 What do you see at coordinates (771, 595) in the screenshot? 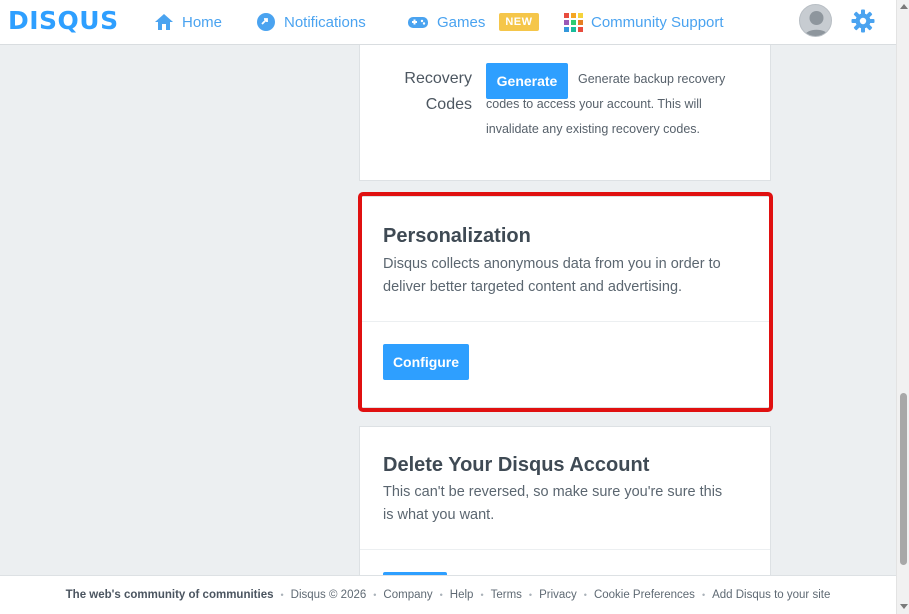
I see `footer-link-add-disqus: Add Disqus to your site` at bounding box center [771, 595].